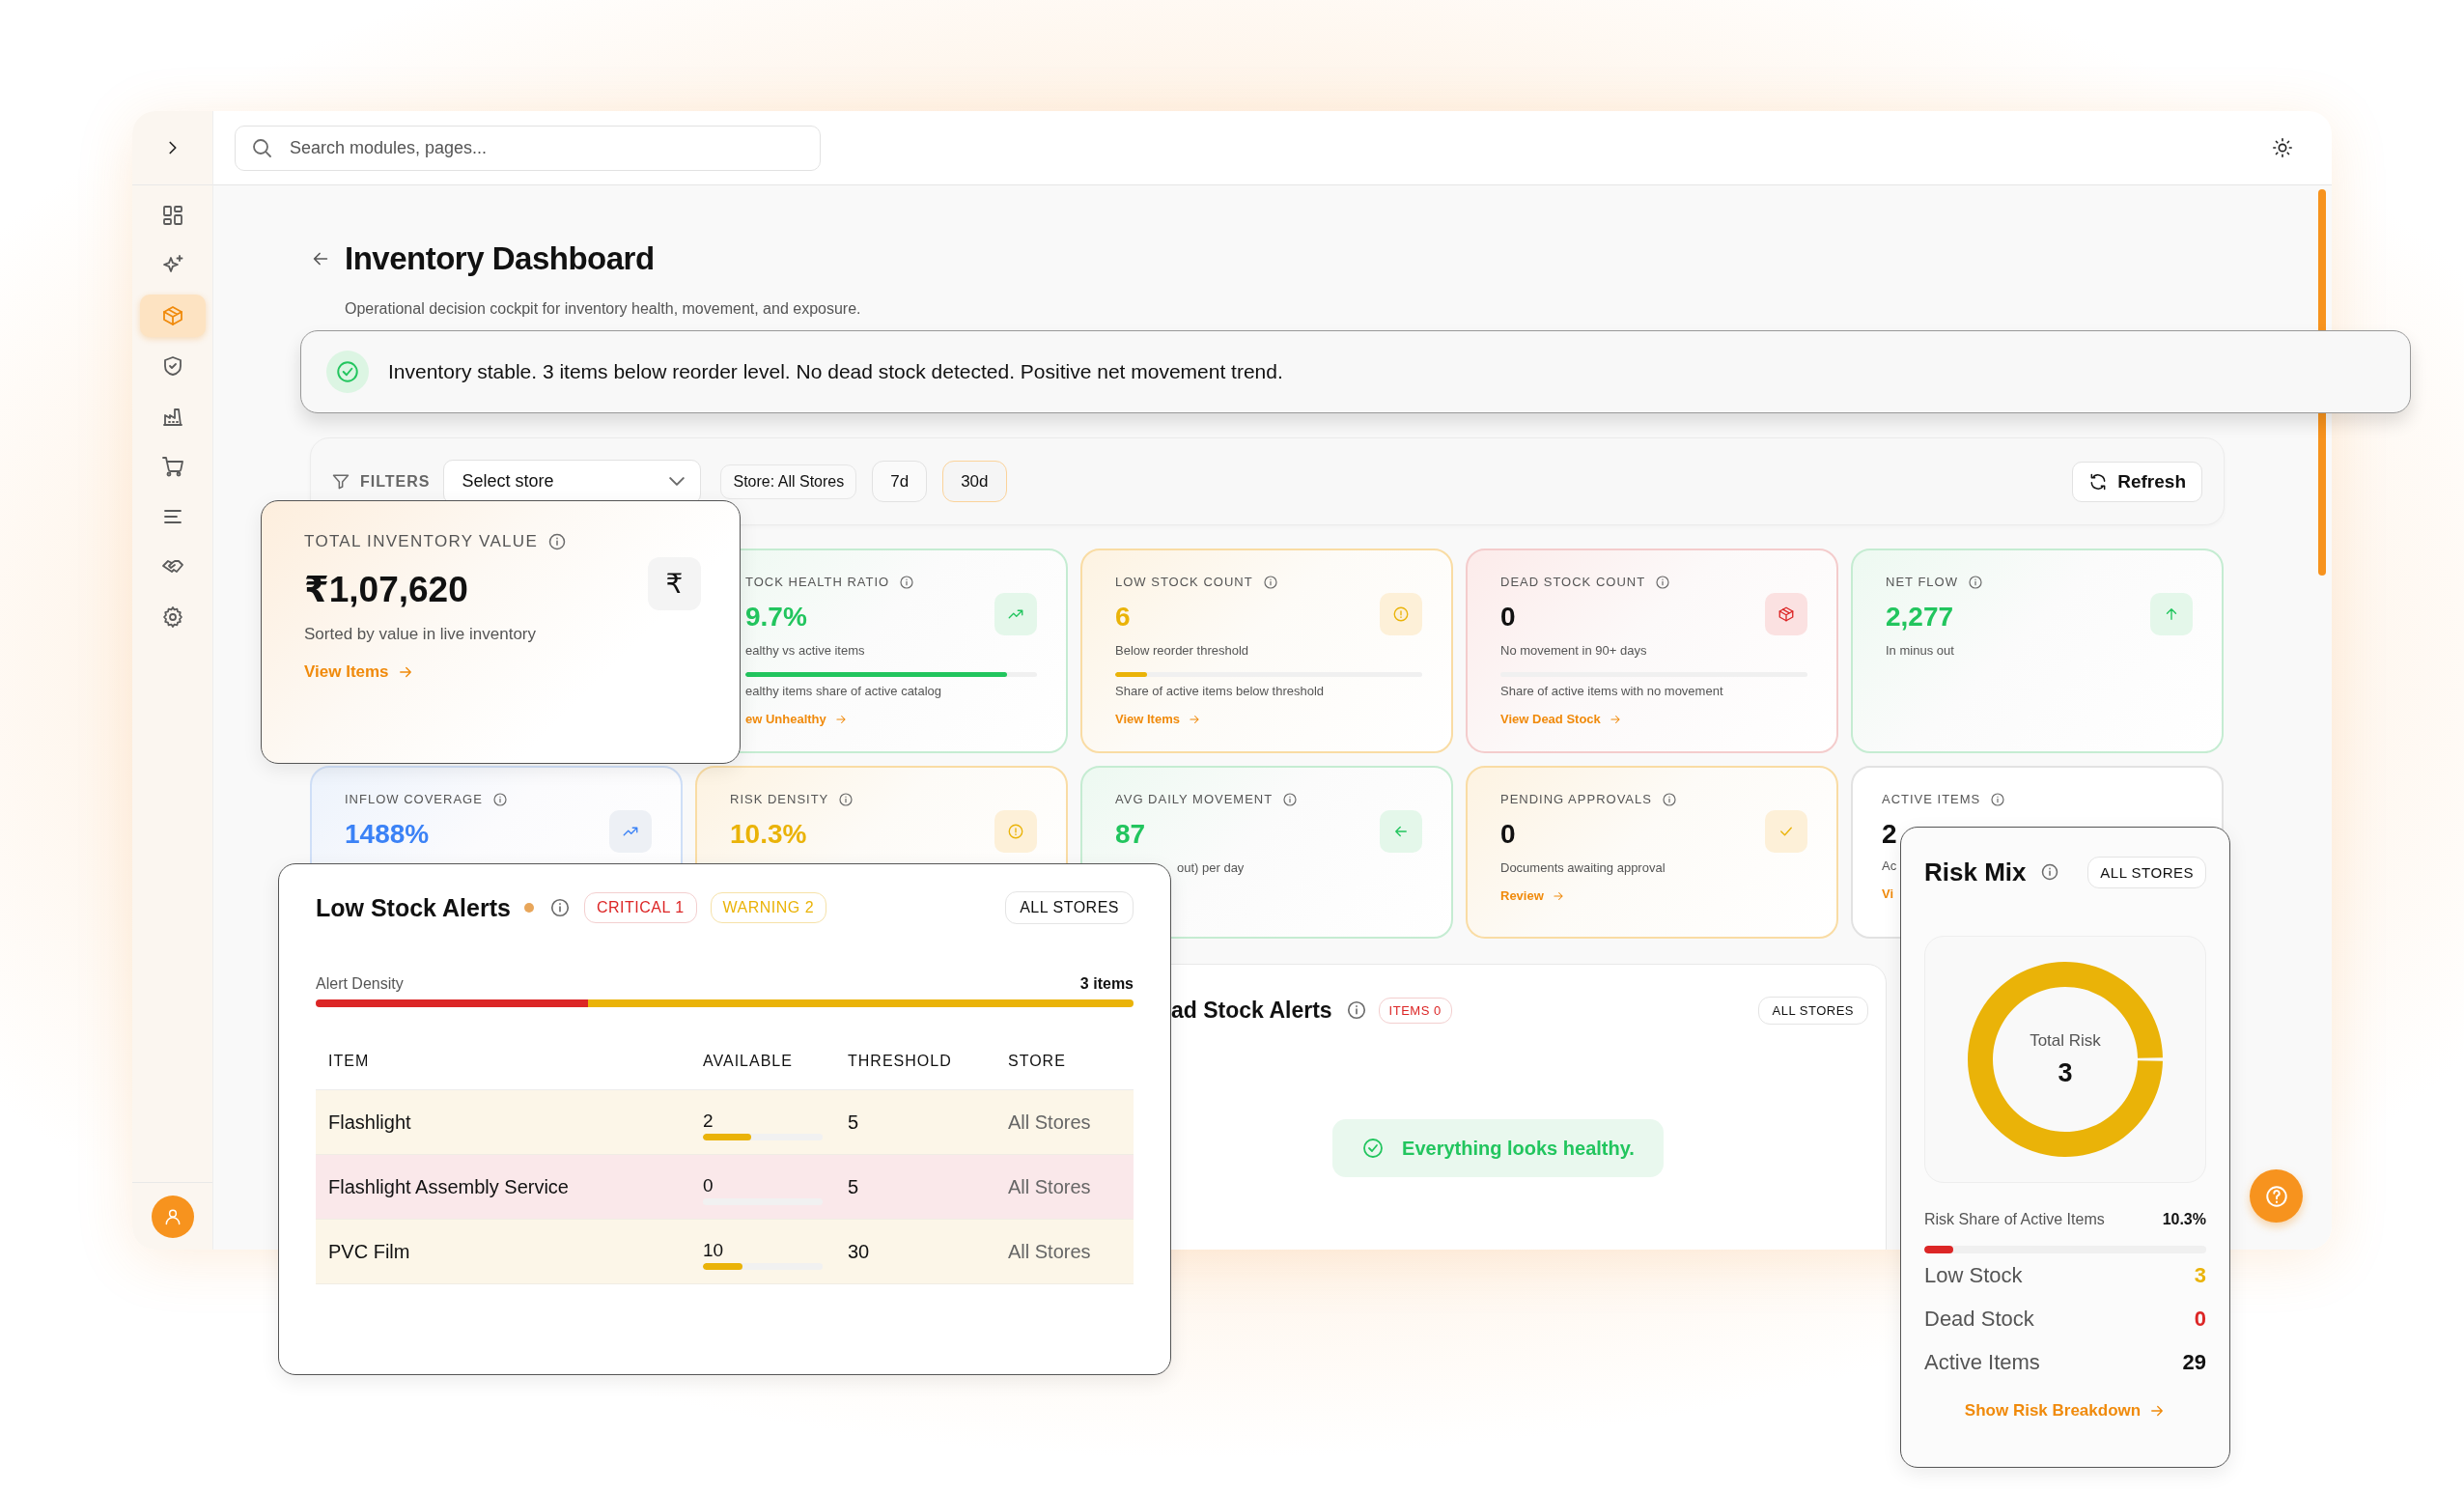  Describe the element at coordinates (975, 481) in the screenshot. I see `period-button: 30d` at that location.